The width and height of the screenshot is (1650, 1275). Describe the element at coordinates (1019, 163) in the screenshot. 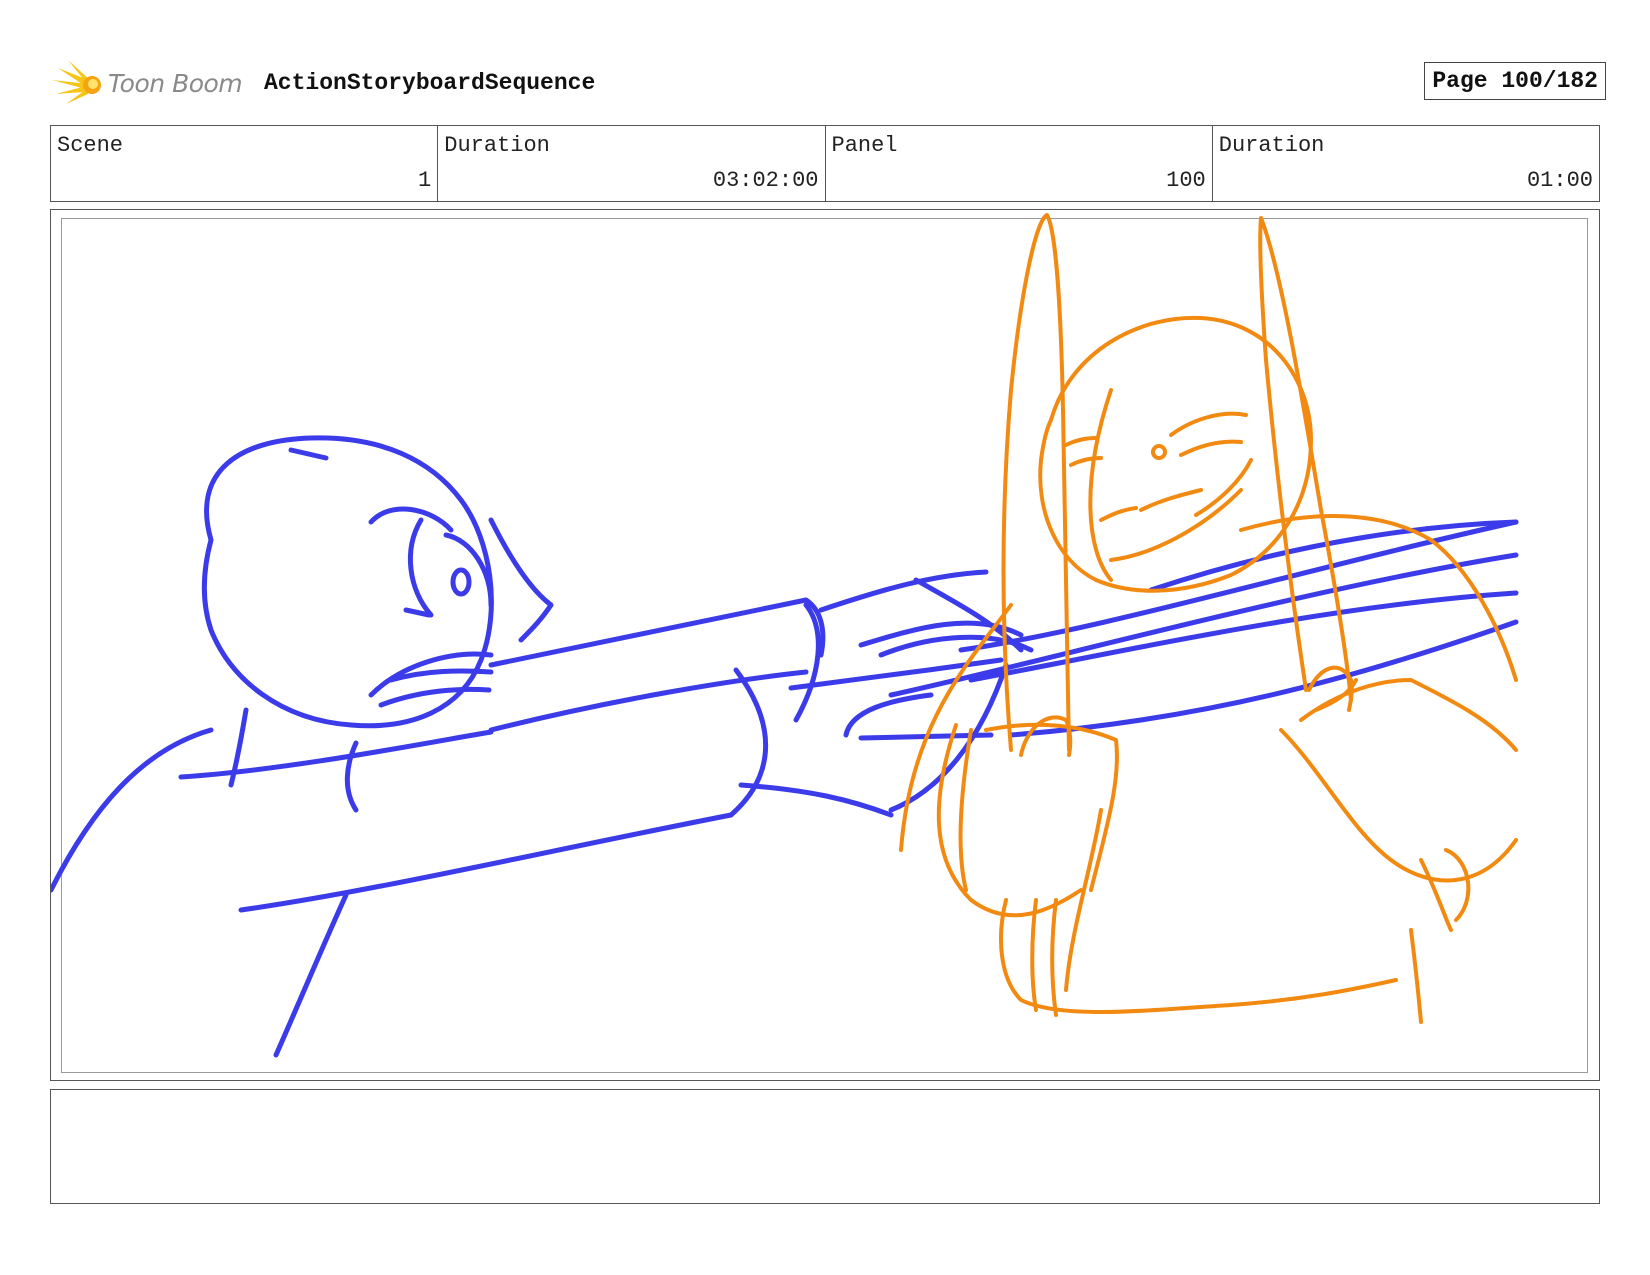

I see `panel-cell: Panel 100` at that location.